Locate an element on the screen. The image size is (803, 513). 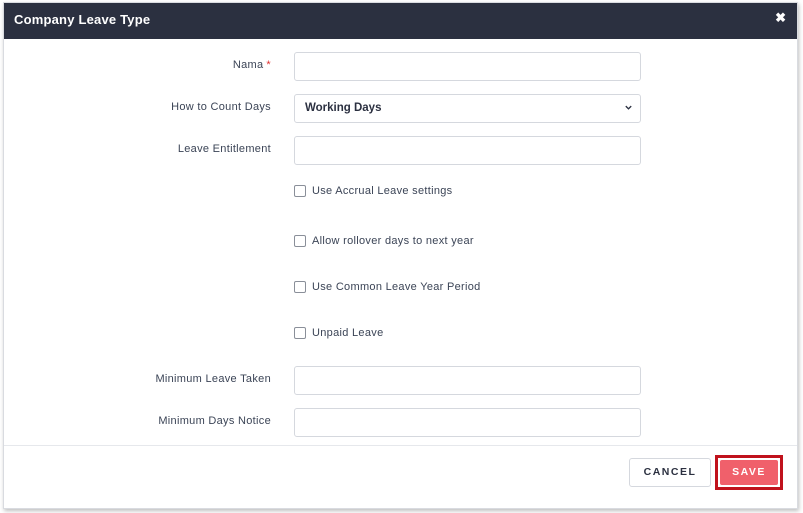
name-label-text: Nama is located at coordinates (248, 65).